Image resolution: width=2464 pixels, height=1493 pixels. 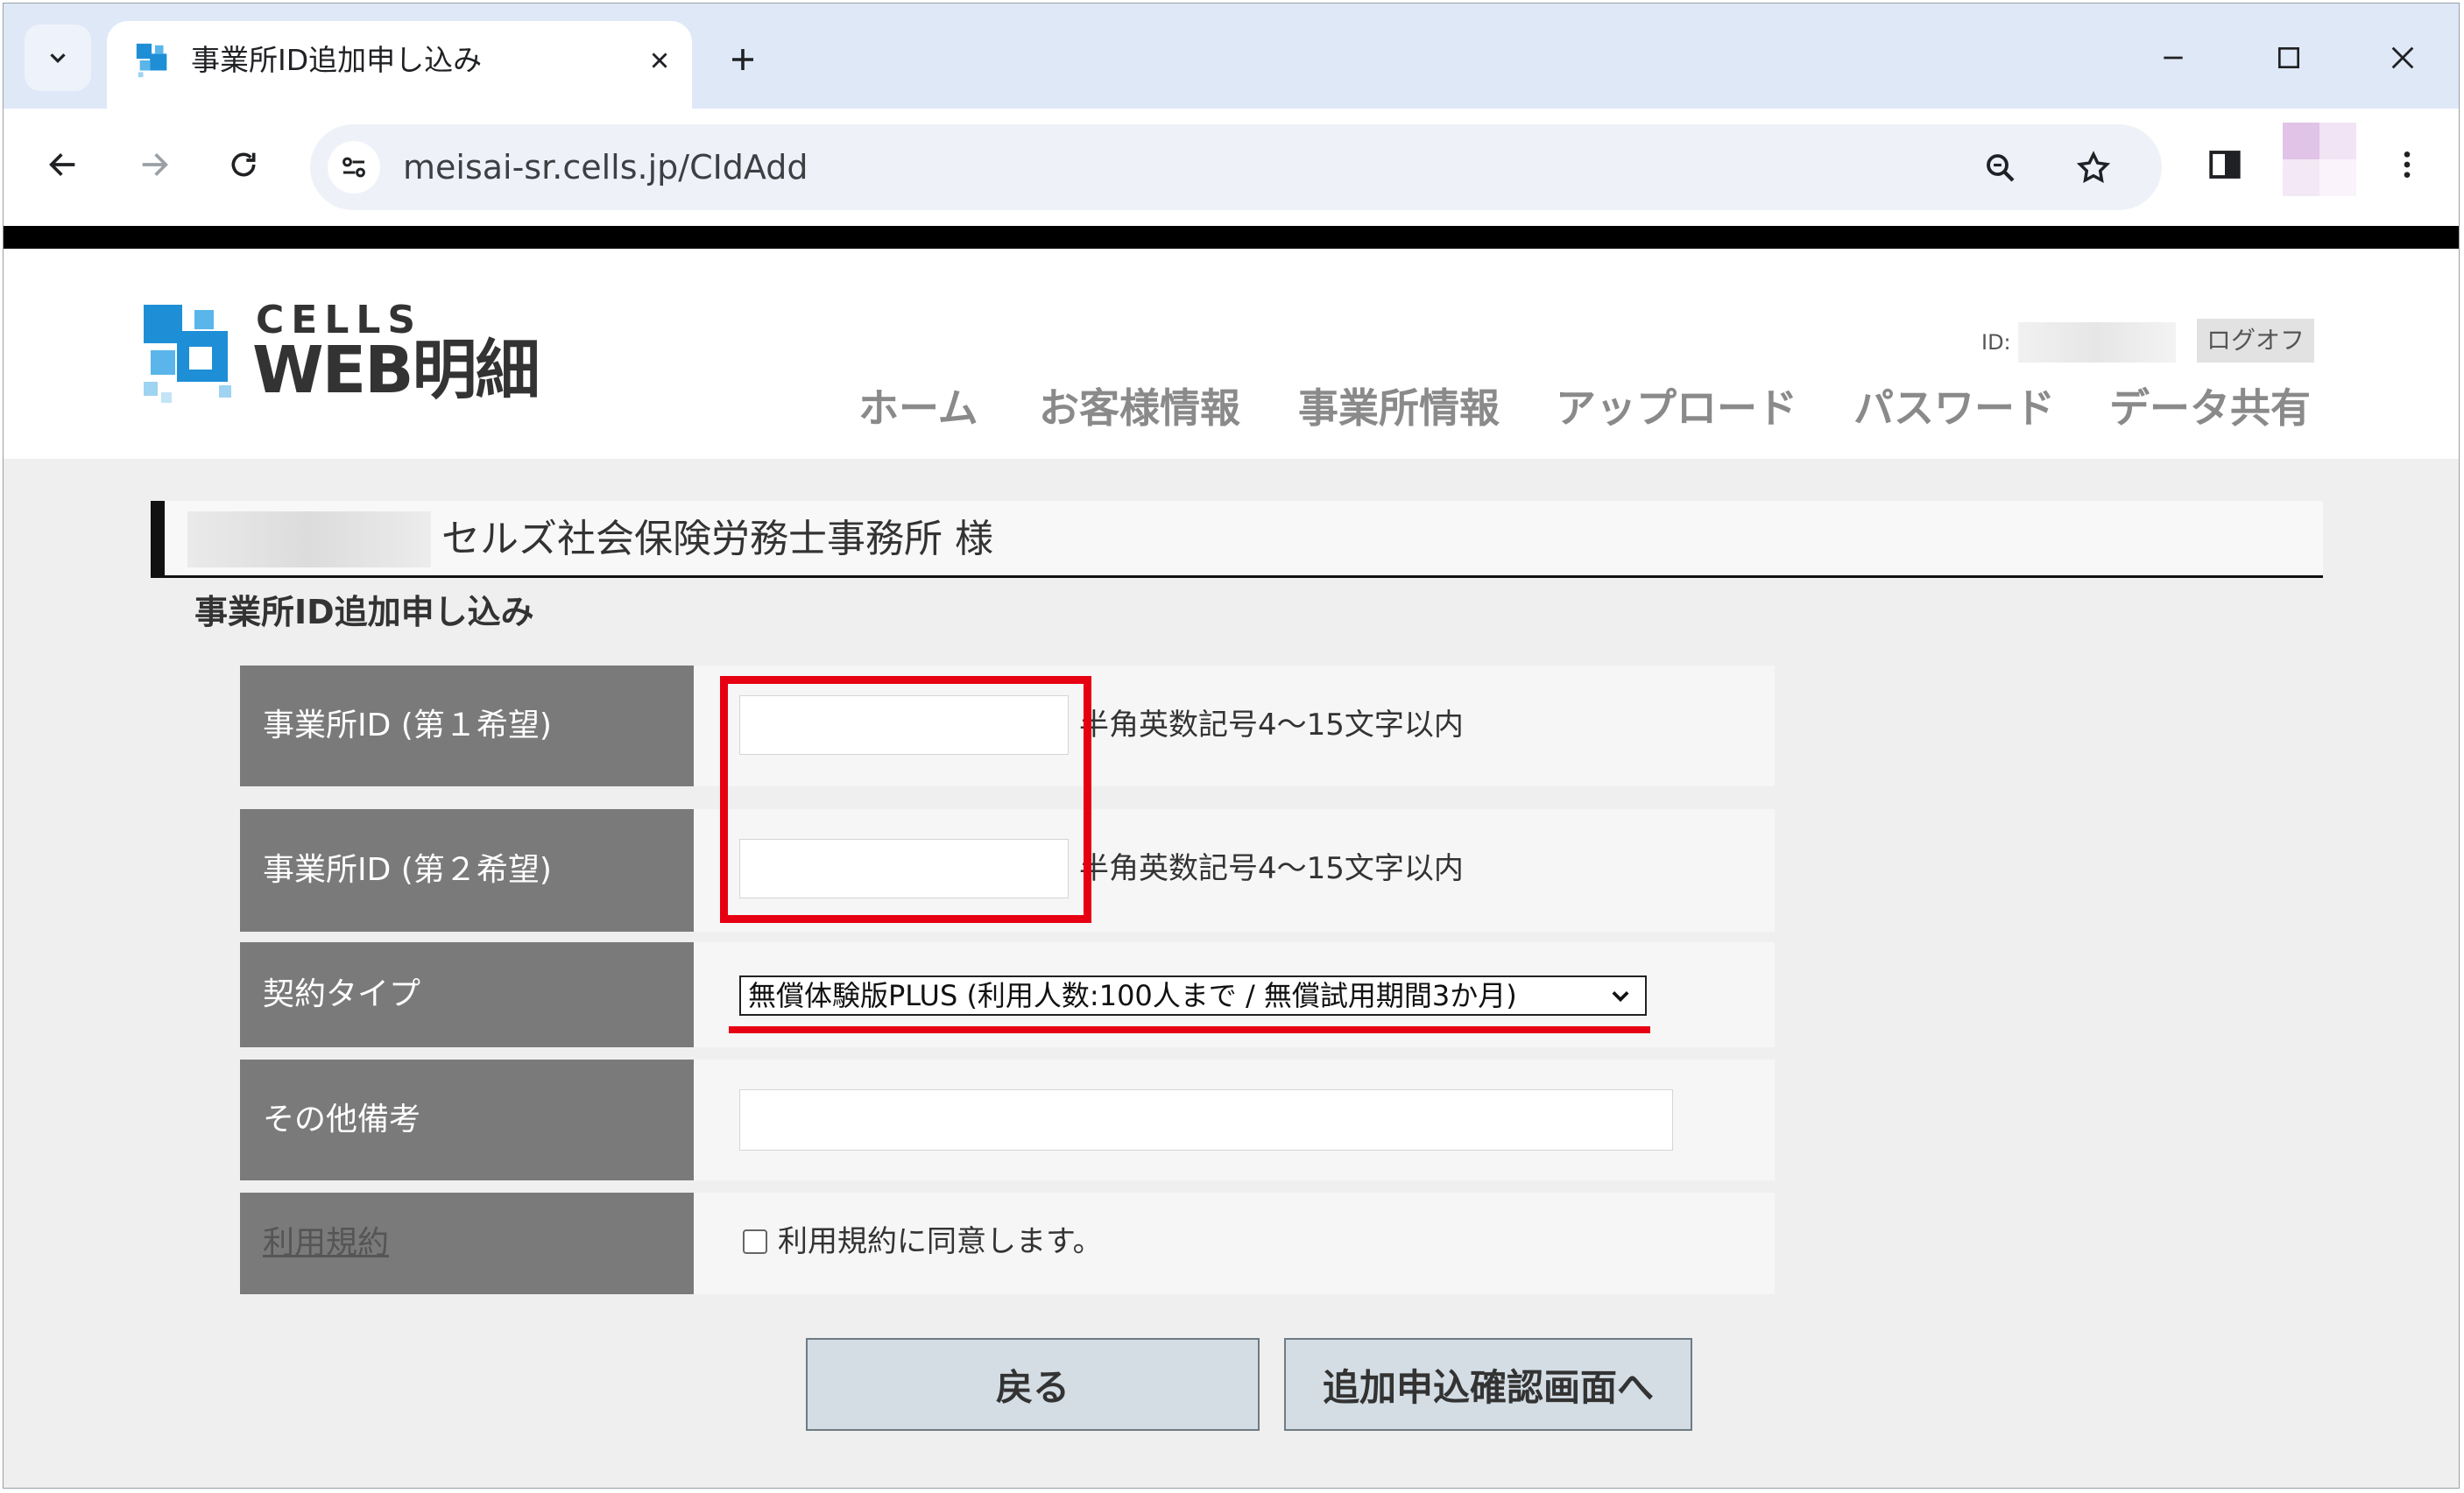 I want to click on page-title: 事業所ID追加申し込み, so click(x=364, y=612).